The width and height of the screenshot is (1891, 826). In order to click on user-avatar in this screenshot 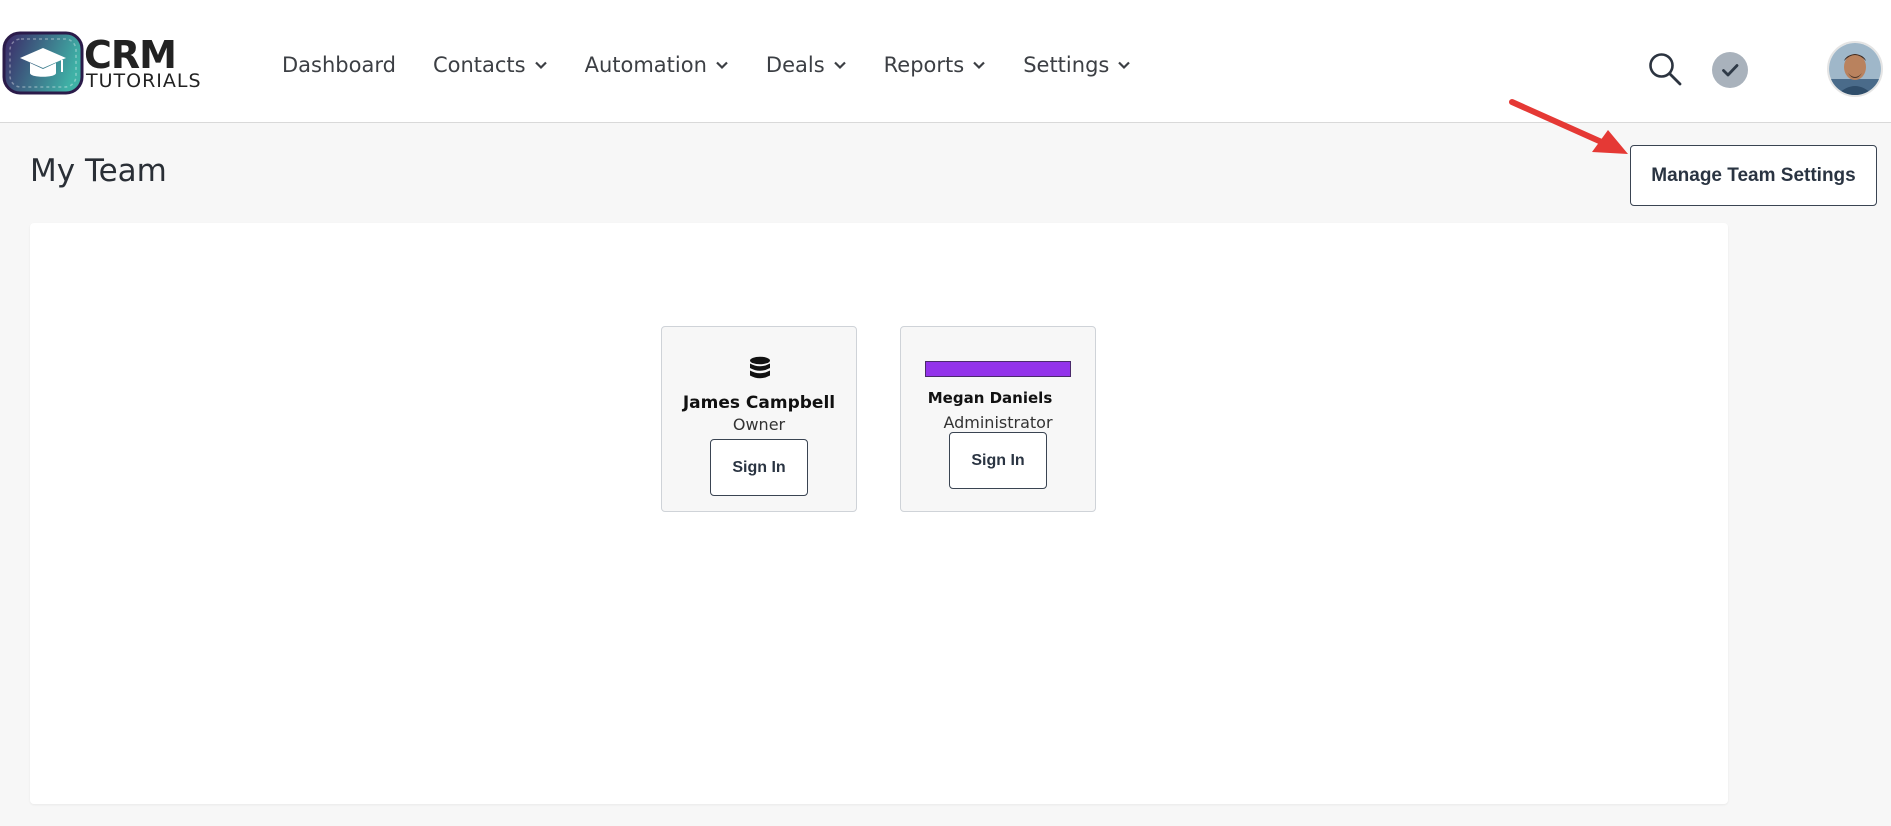, I will do `click(1855, 69)`.